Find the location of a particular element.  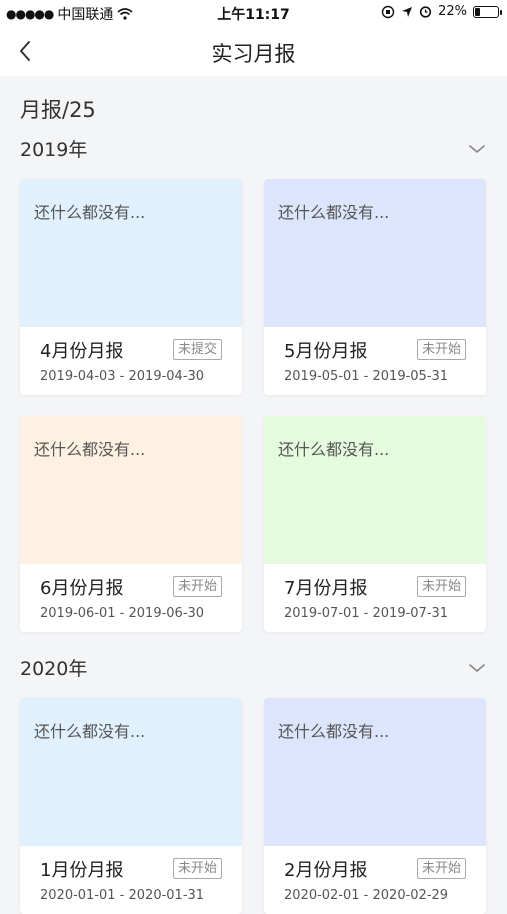

report-card: 还什么都没有... 2月份月报 未开始 2020-02-01 - 2020-02-29 is located at coordinates (375, 806).